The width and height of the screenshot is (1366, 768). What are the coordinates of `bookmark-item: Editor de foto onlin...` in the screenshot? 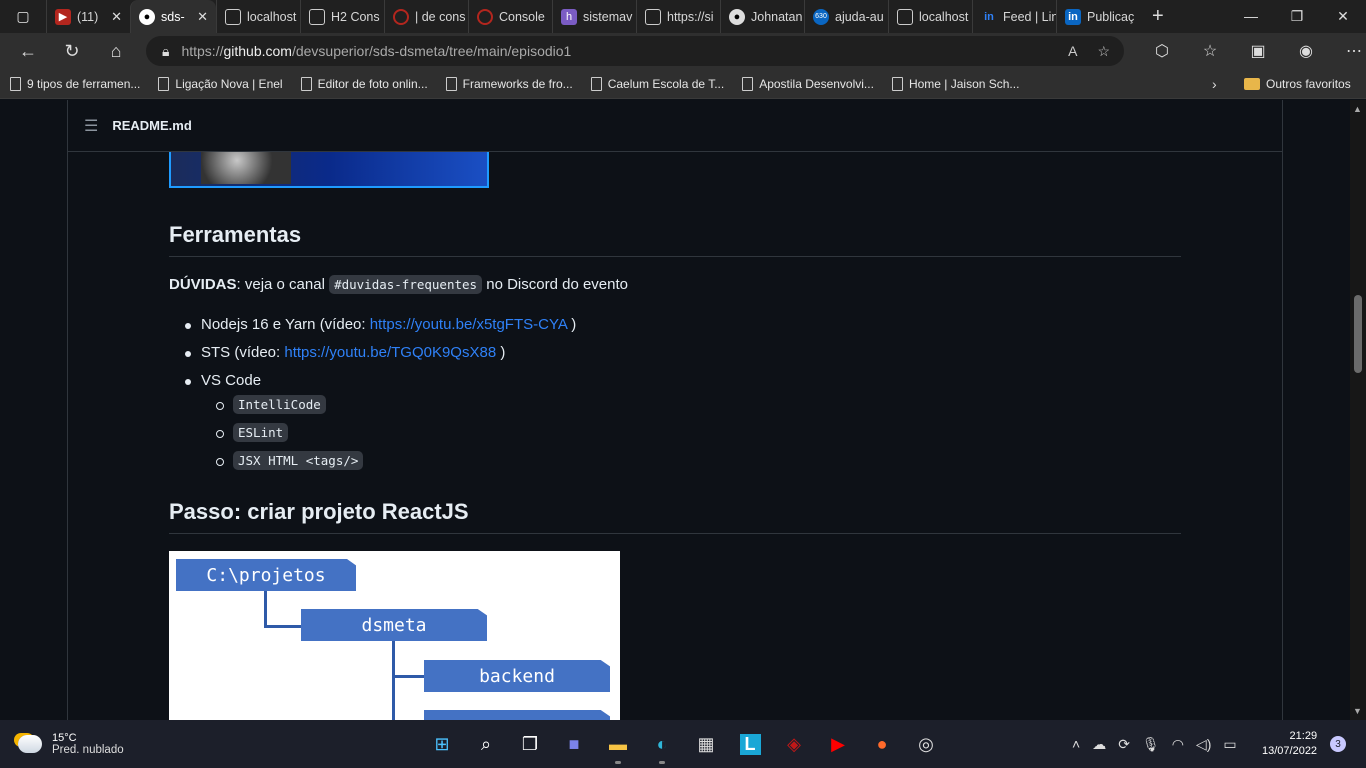 It's located at (364, 83).